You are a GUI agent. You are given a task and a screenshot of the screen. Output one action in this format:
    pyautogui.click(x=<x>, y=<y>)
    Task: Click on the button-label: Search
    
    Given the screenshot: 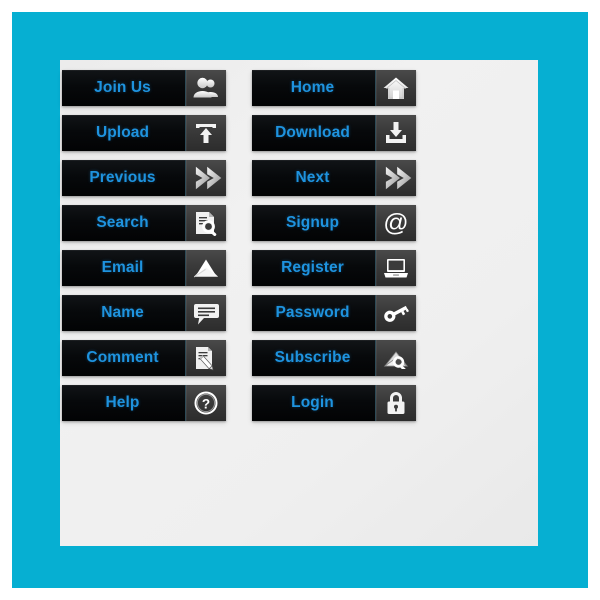 What is the action you would take?
    pyautogui.click(x=122, y=222)
    